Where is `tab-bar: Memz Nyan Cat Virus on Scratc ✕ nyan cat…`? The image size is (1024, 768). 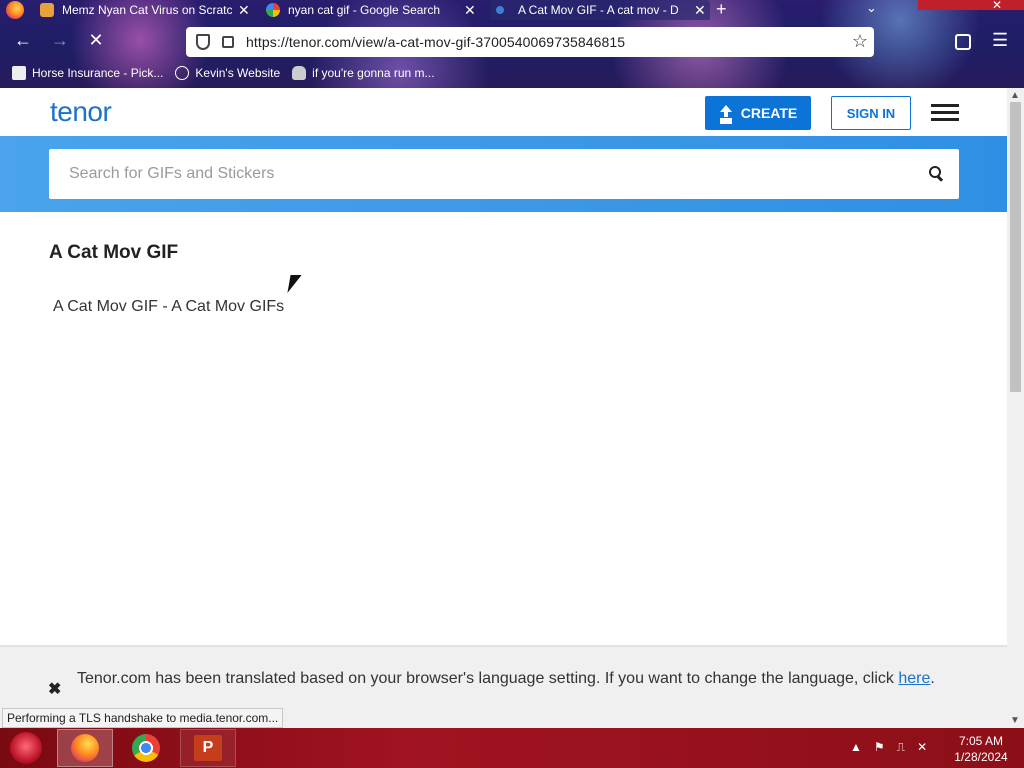
tab-bar: Memz Nyan Cat Virus on Scratc ✕ nyan cat… is located at coordinates (512, 10).